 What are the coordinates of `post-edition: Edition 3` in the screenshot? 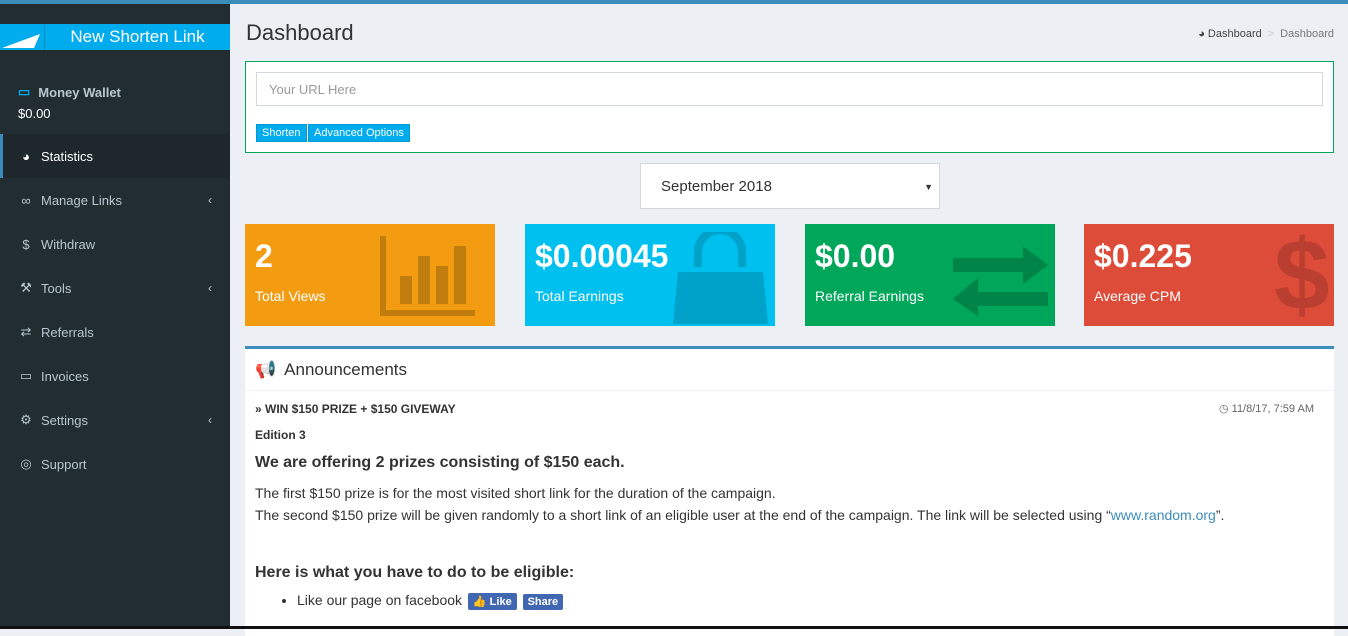 It's located at (280, 435).